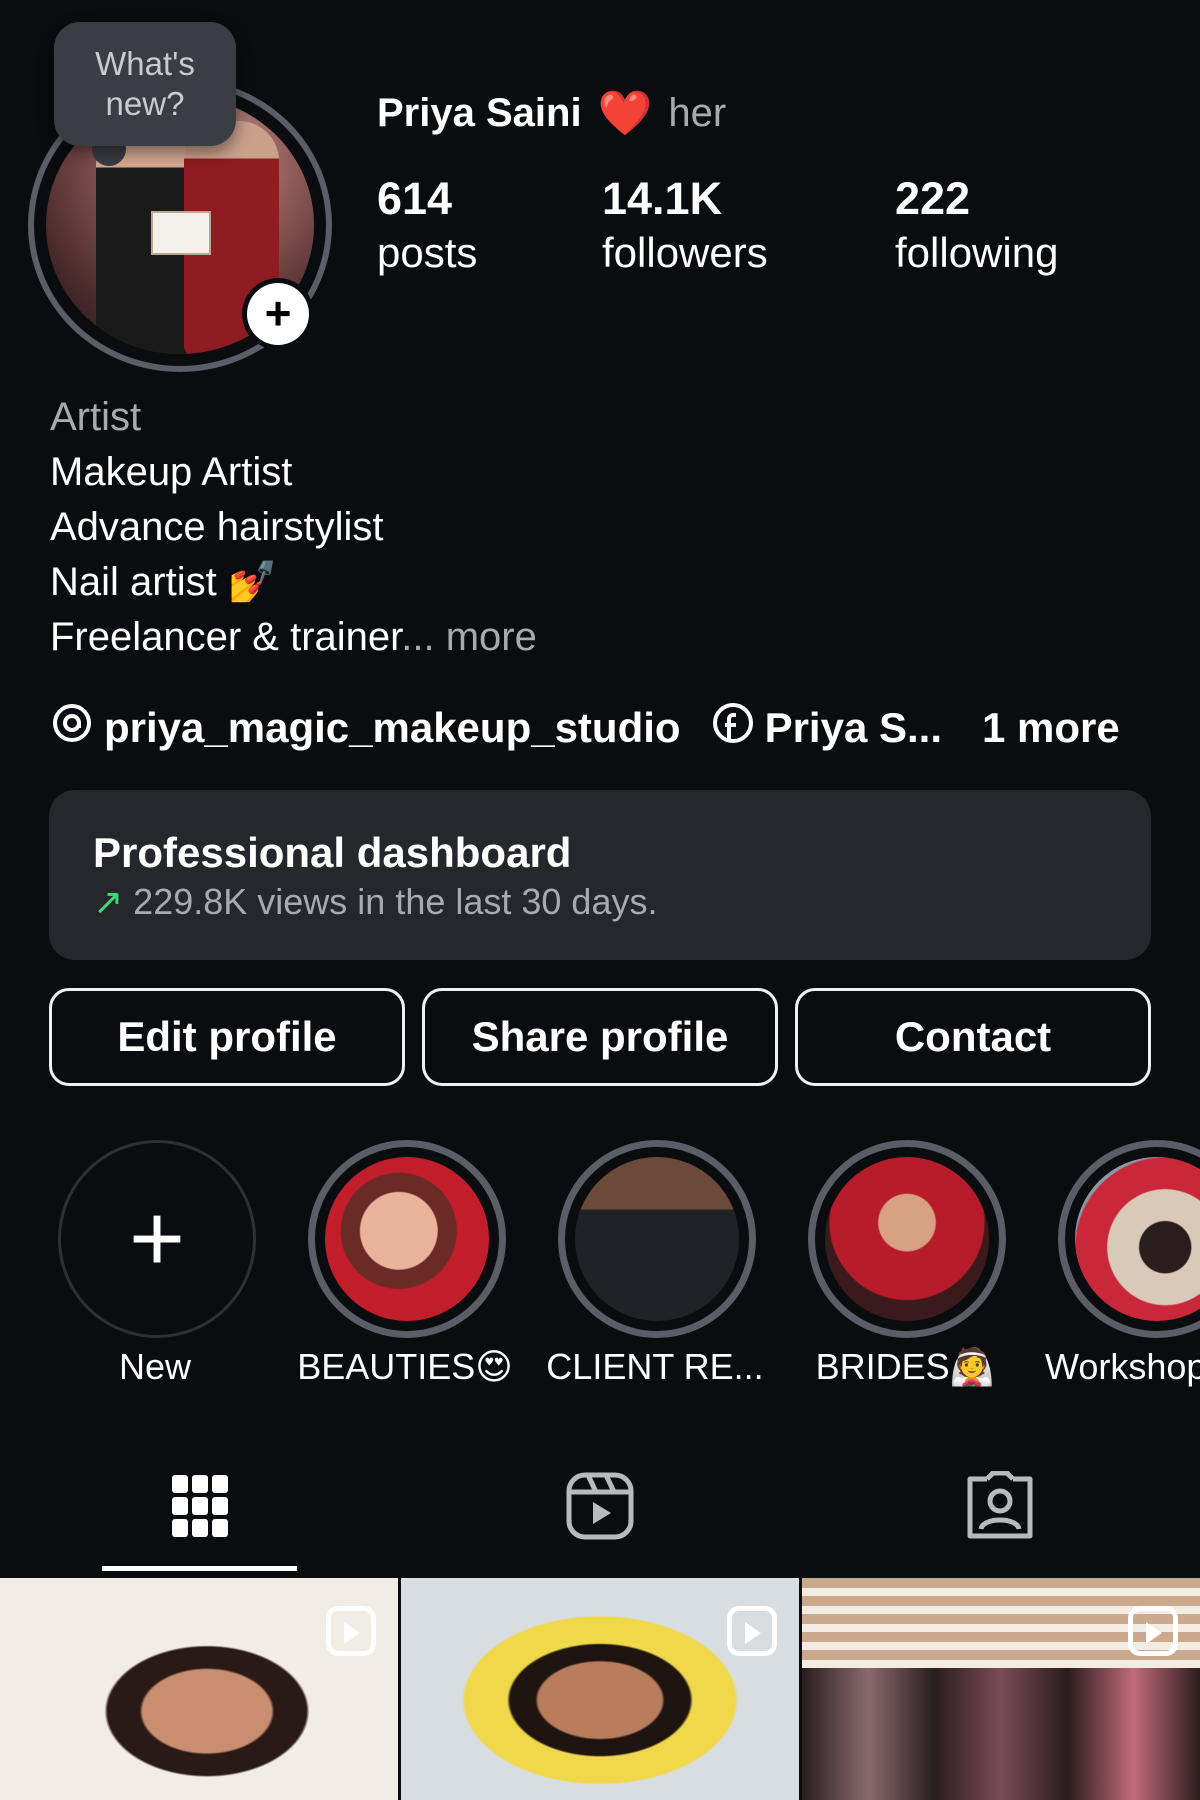 The width and height of the screenshot is (1200, 1800). I want to click on bio-more-link: more, so click(486, 637).